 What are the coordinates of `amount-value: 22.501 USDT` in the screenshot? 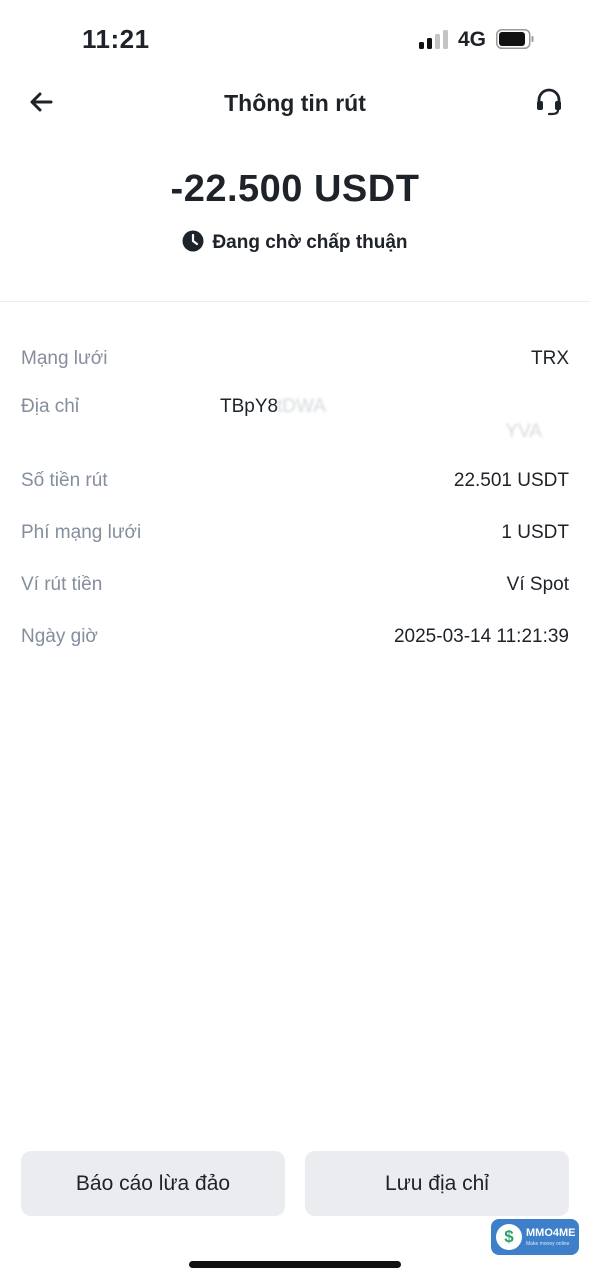 It's located at (511, 480).